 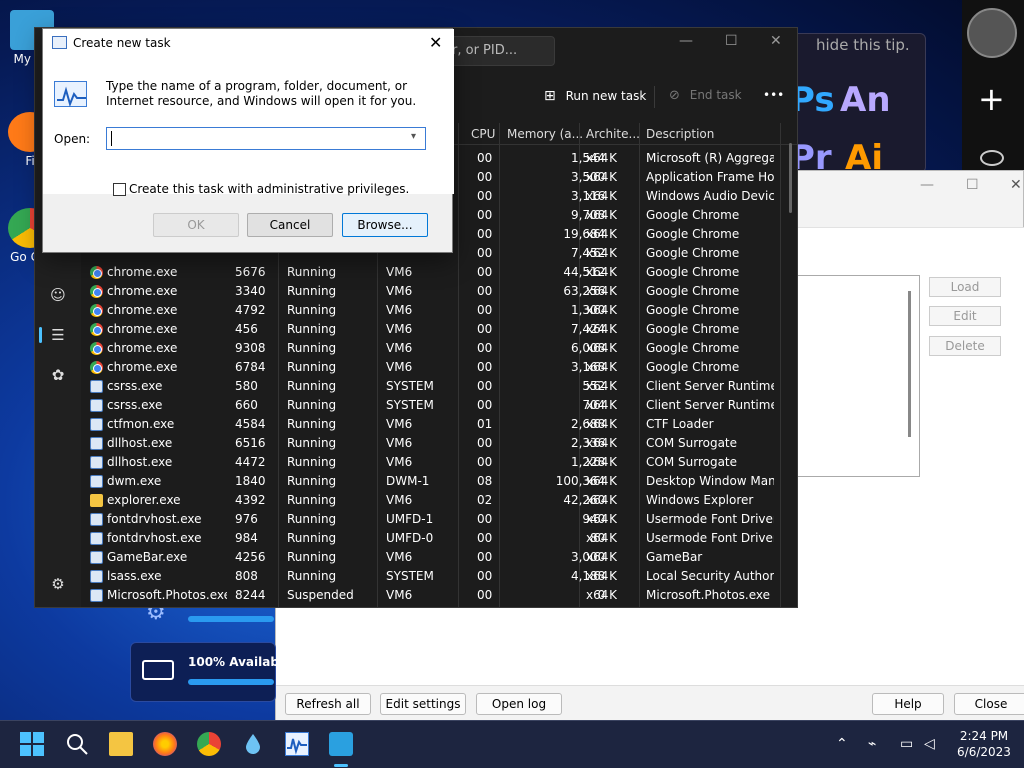 What do you see at coordinates (773, 95) in the screenshot?
I see `more-options-button: •••` at bounding box center [773, 95].